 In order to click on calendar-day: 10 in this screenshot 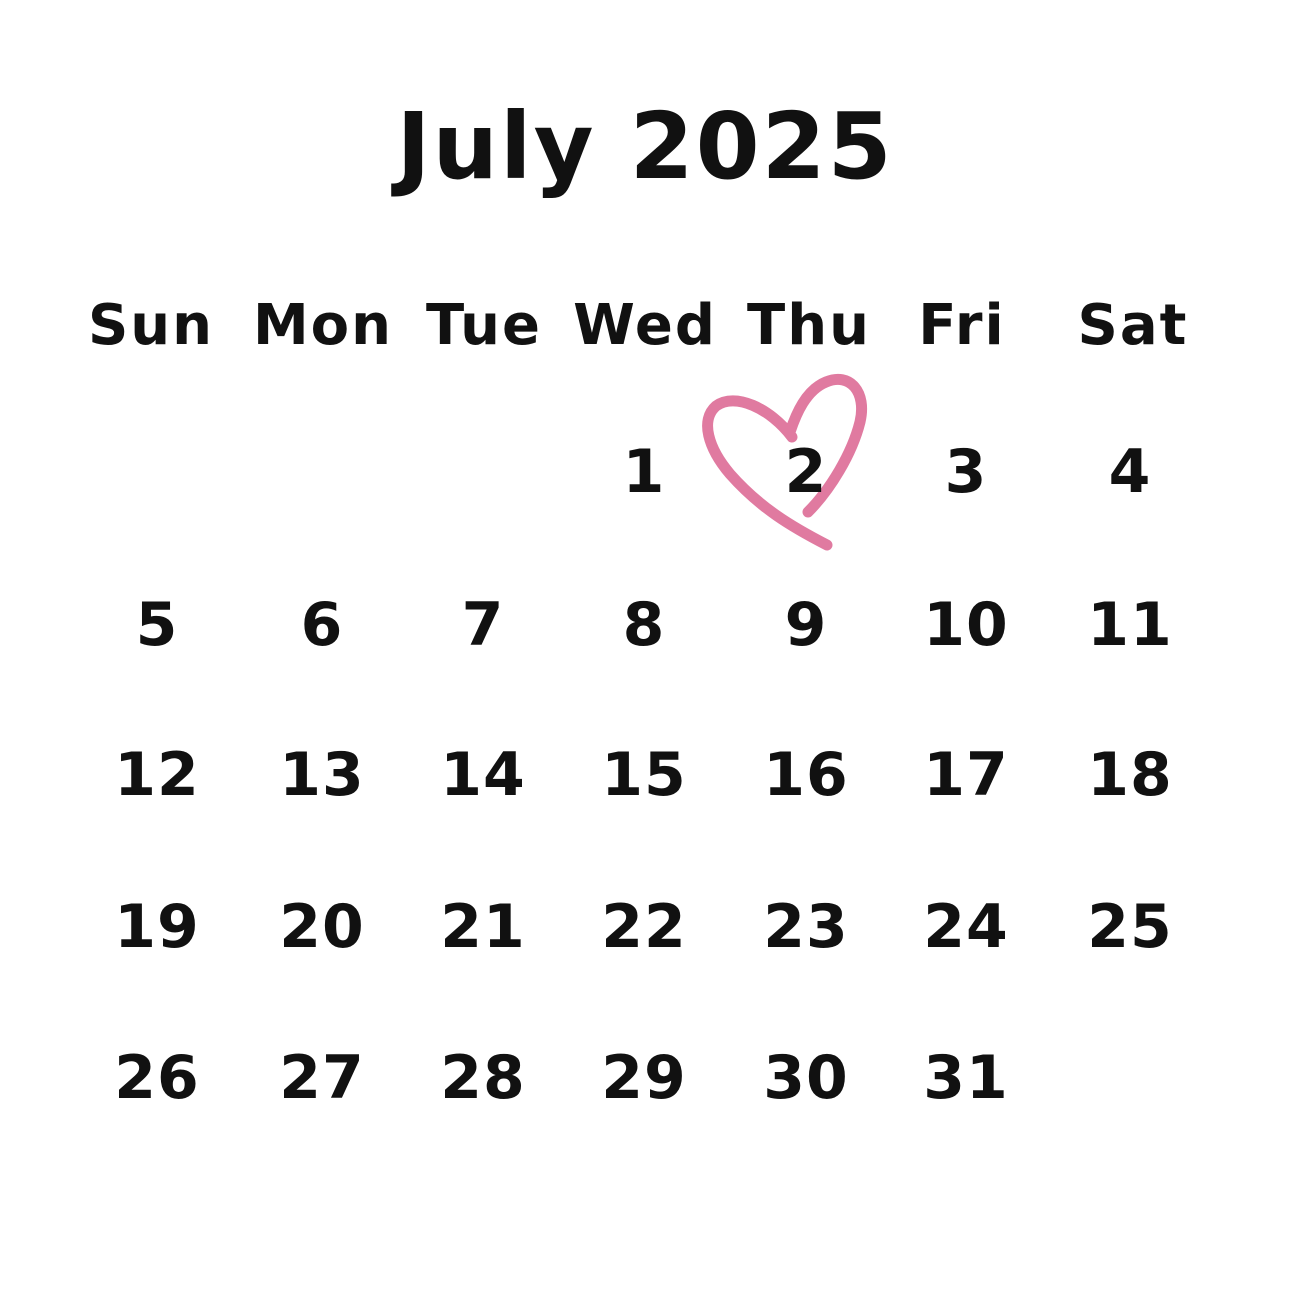, I will do `click(966, 625)`.